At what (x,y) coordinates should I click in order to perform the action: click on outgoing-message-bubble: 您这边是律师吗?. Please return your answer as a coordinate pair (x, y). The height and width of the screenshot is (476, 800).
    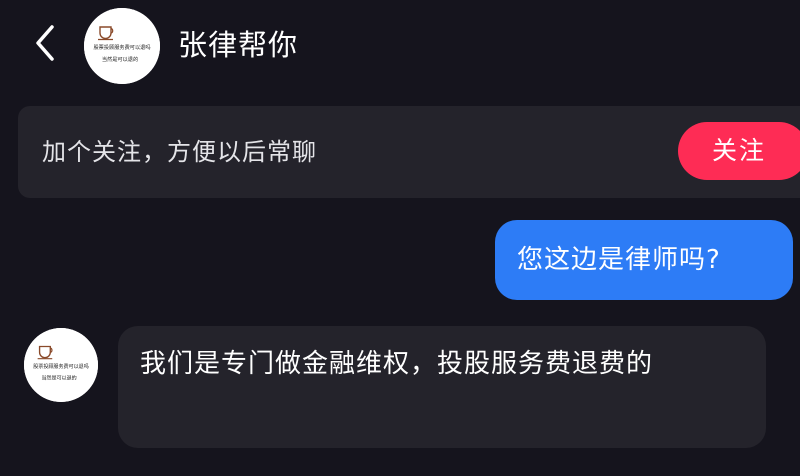
    Looking at the image, I should click on (644, 260).